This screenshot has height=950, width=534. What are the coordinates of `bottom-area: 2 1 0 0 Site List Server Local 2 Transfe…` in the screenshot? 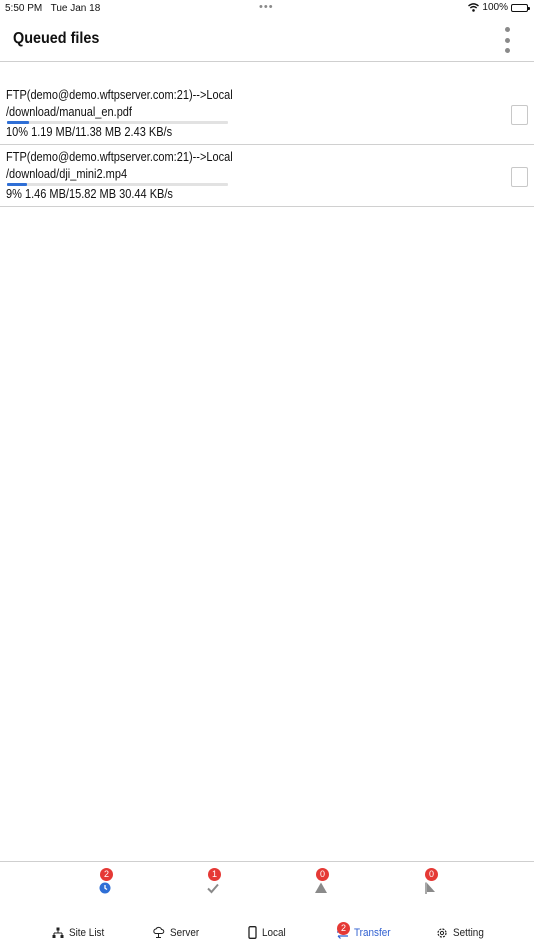 It's located at (267, 905).